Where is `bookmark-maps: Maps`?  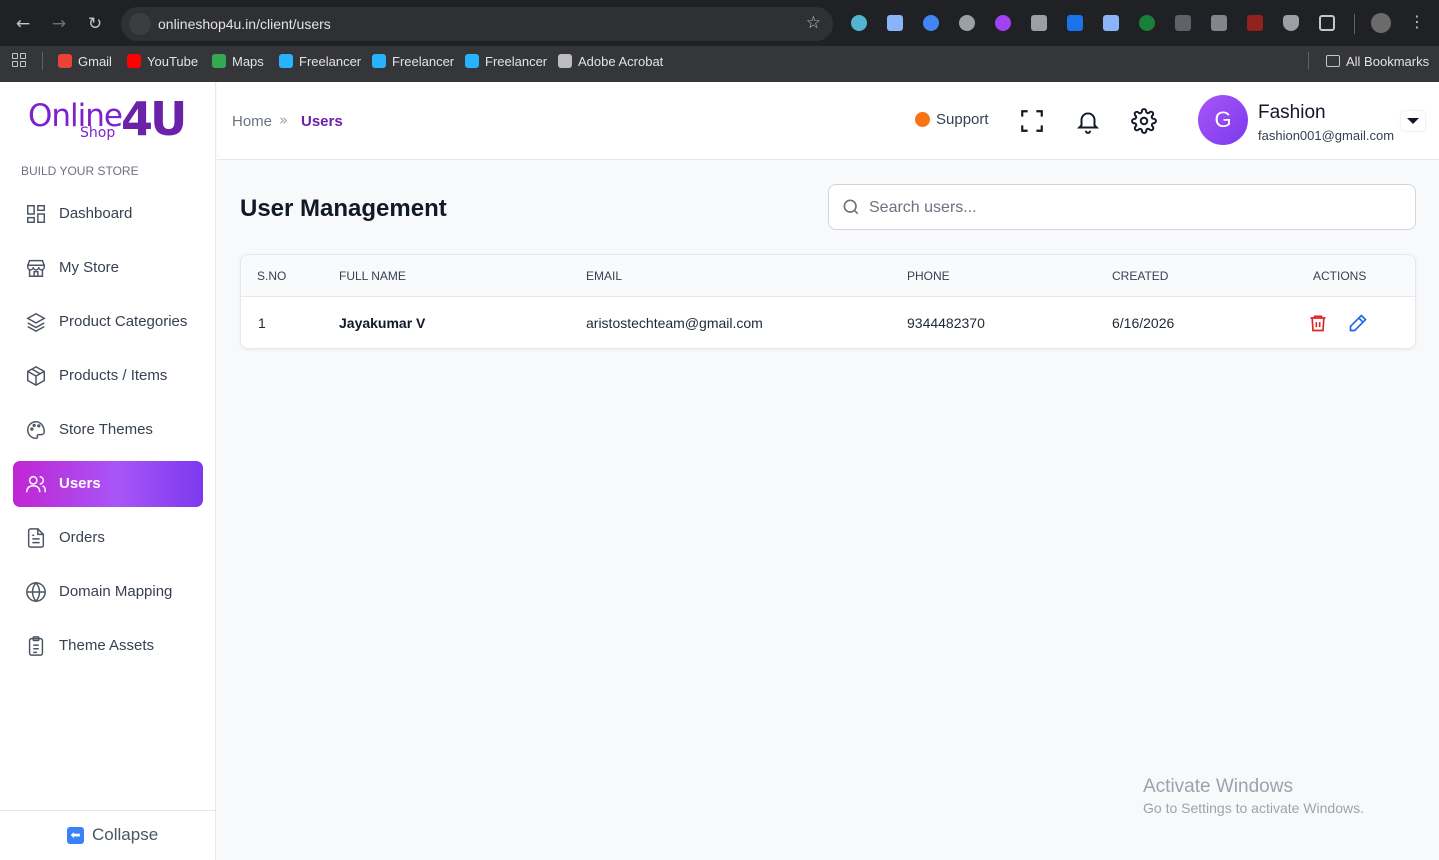
bookmark-maps: Maps is located at coordinates (238, 61).